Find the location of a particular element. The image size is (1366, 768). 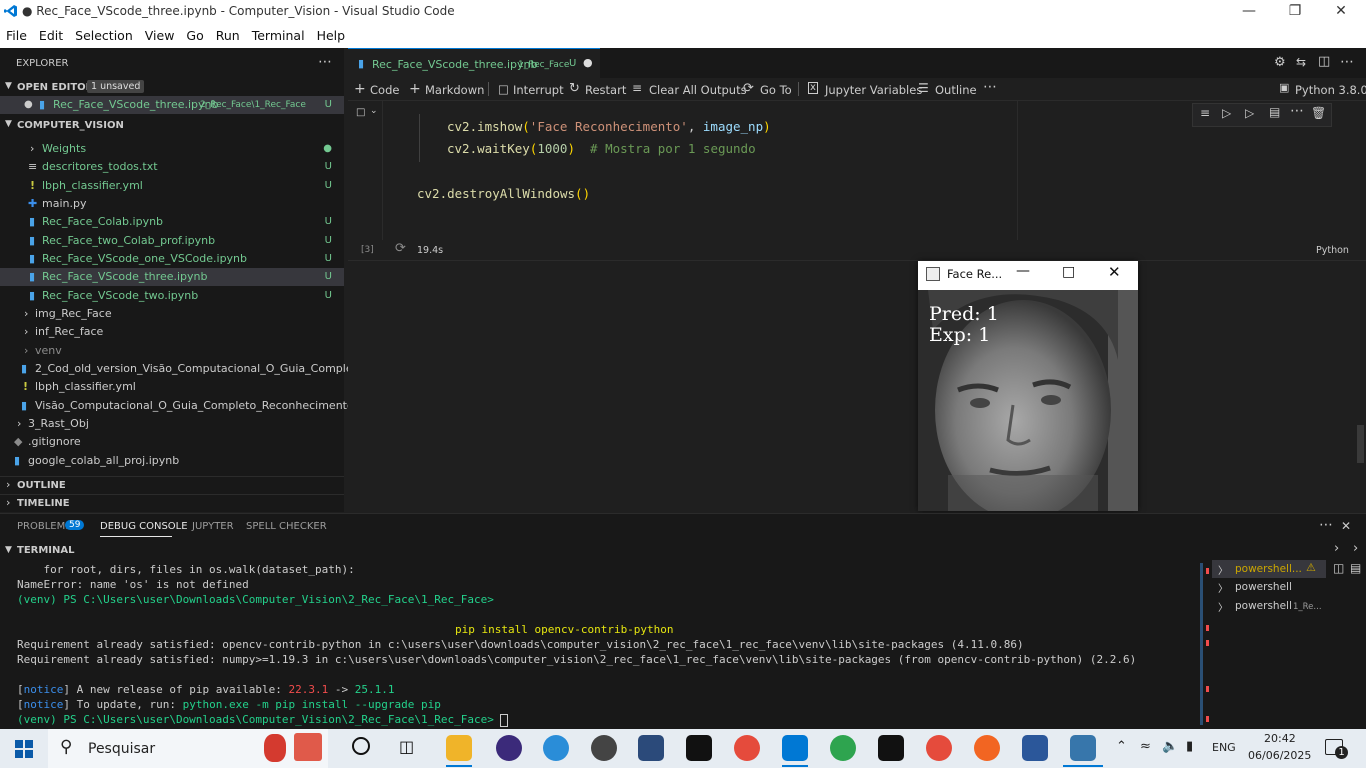

chevron-up-icon: ⌃ is located at coordinates (1121, 746).